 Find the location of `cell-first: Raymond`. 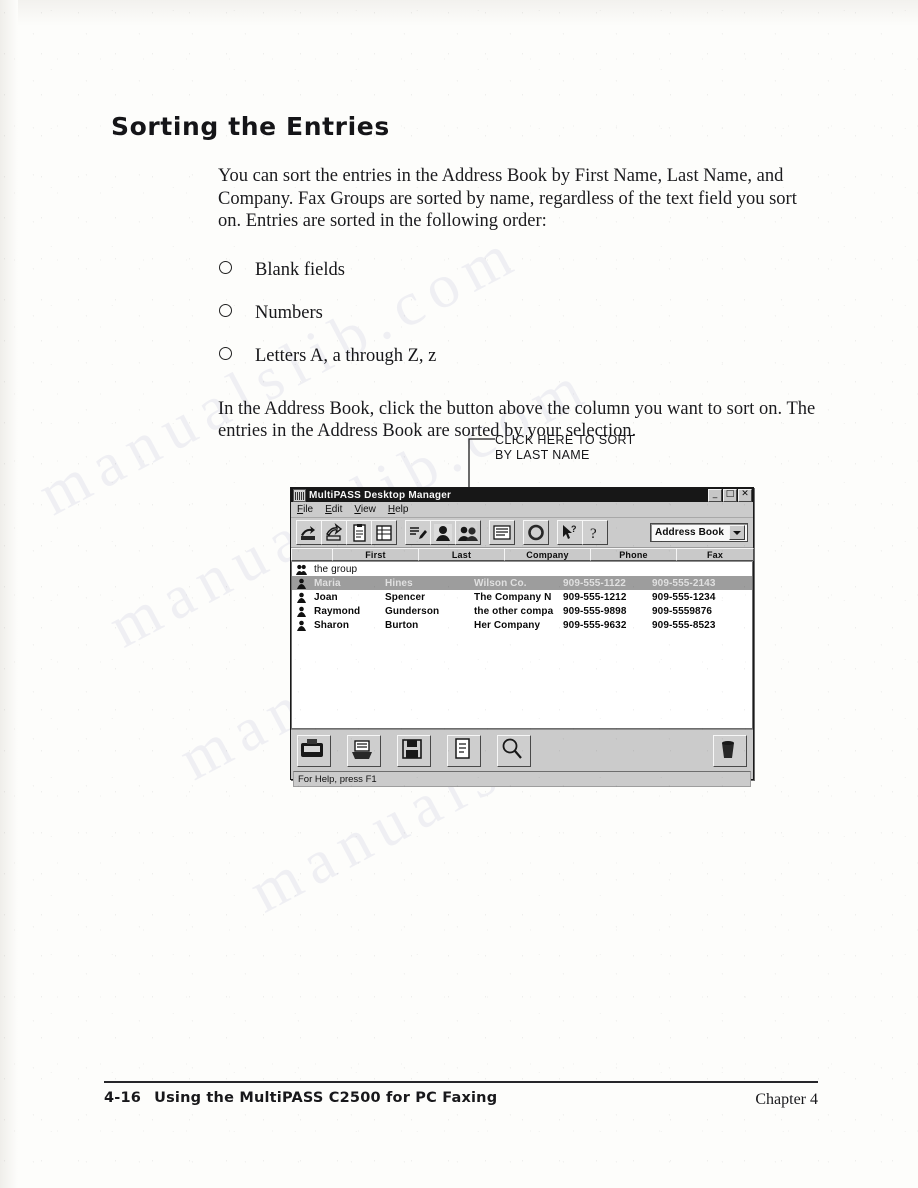

cell-first: Raymond is located at coordinates (337, 611).